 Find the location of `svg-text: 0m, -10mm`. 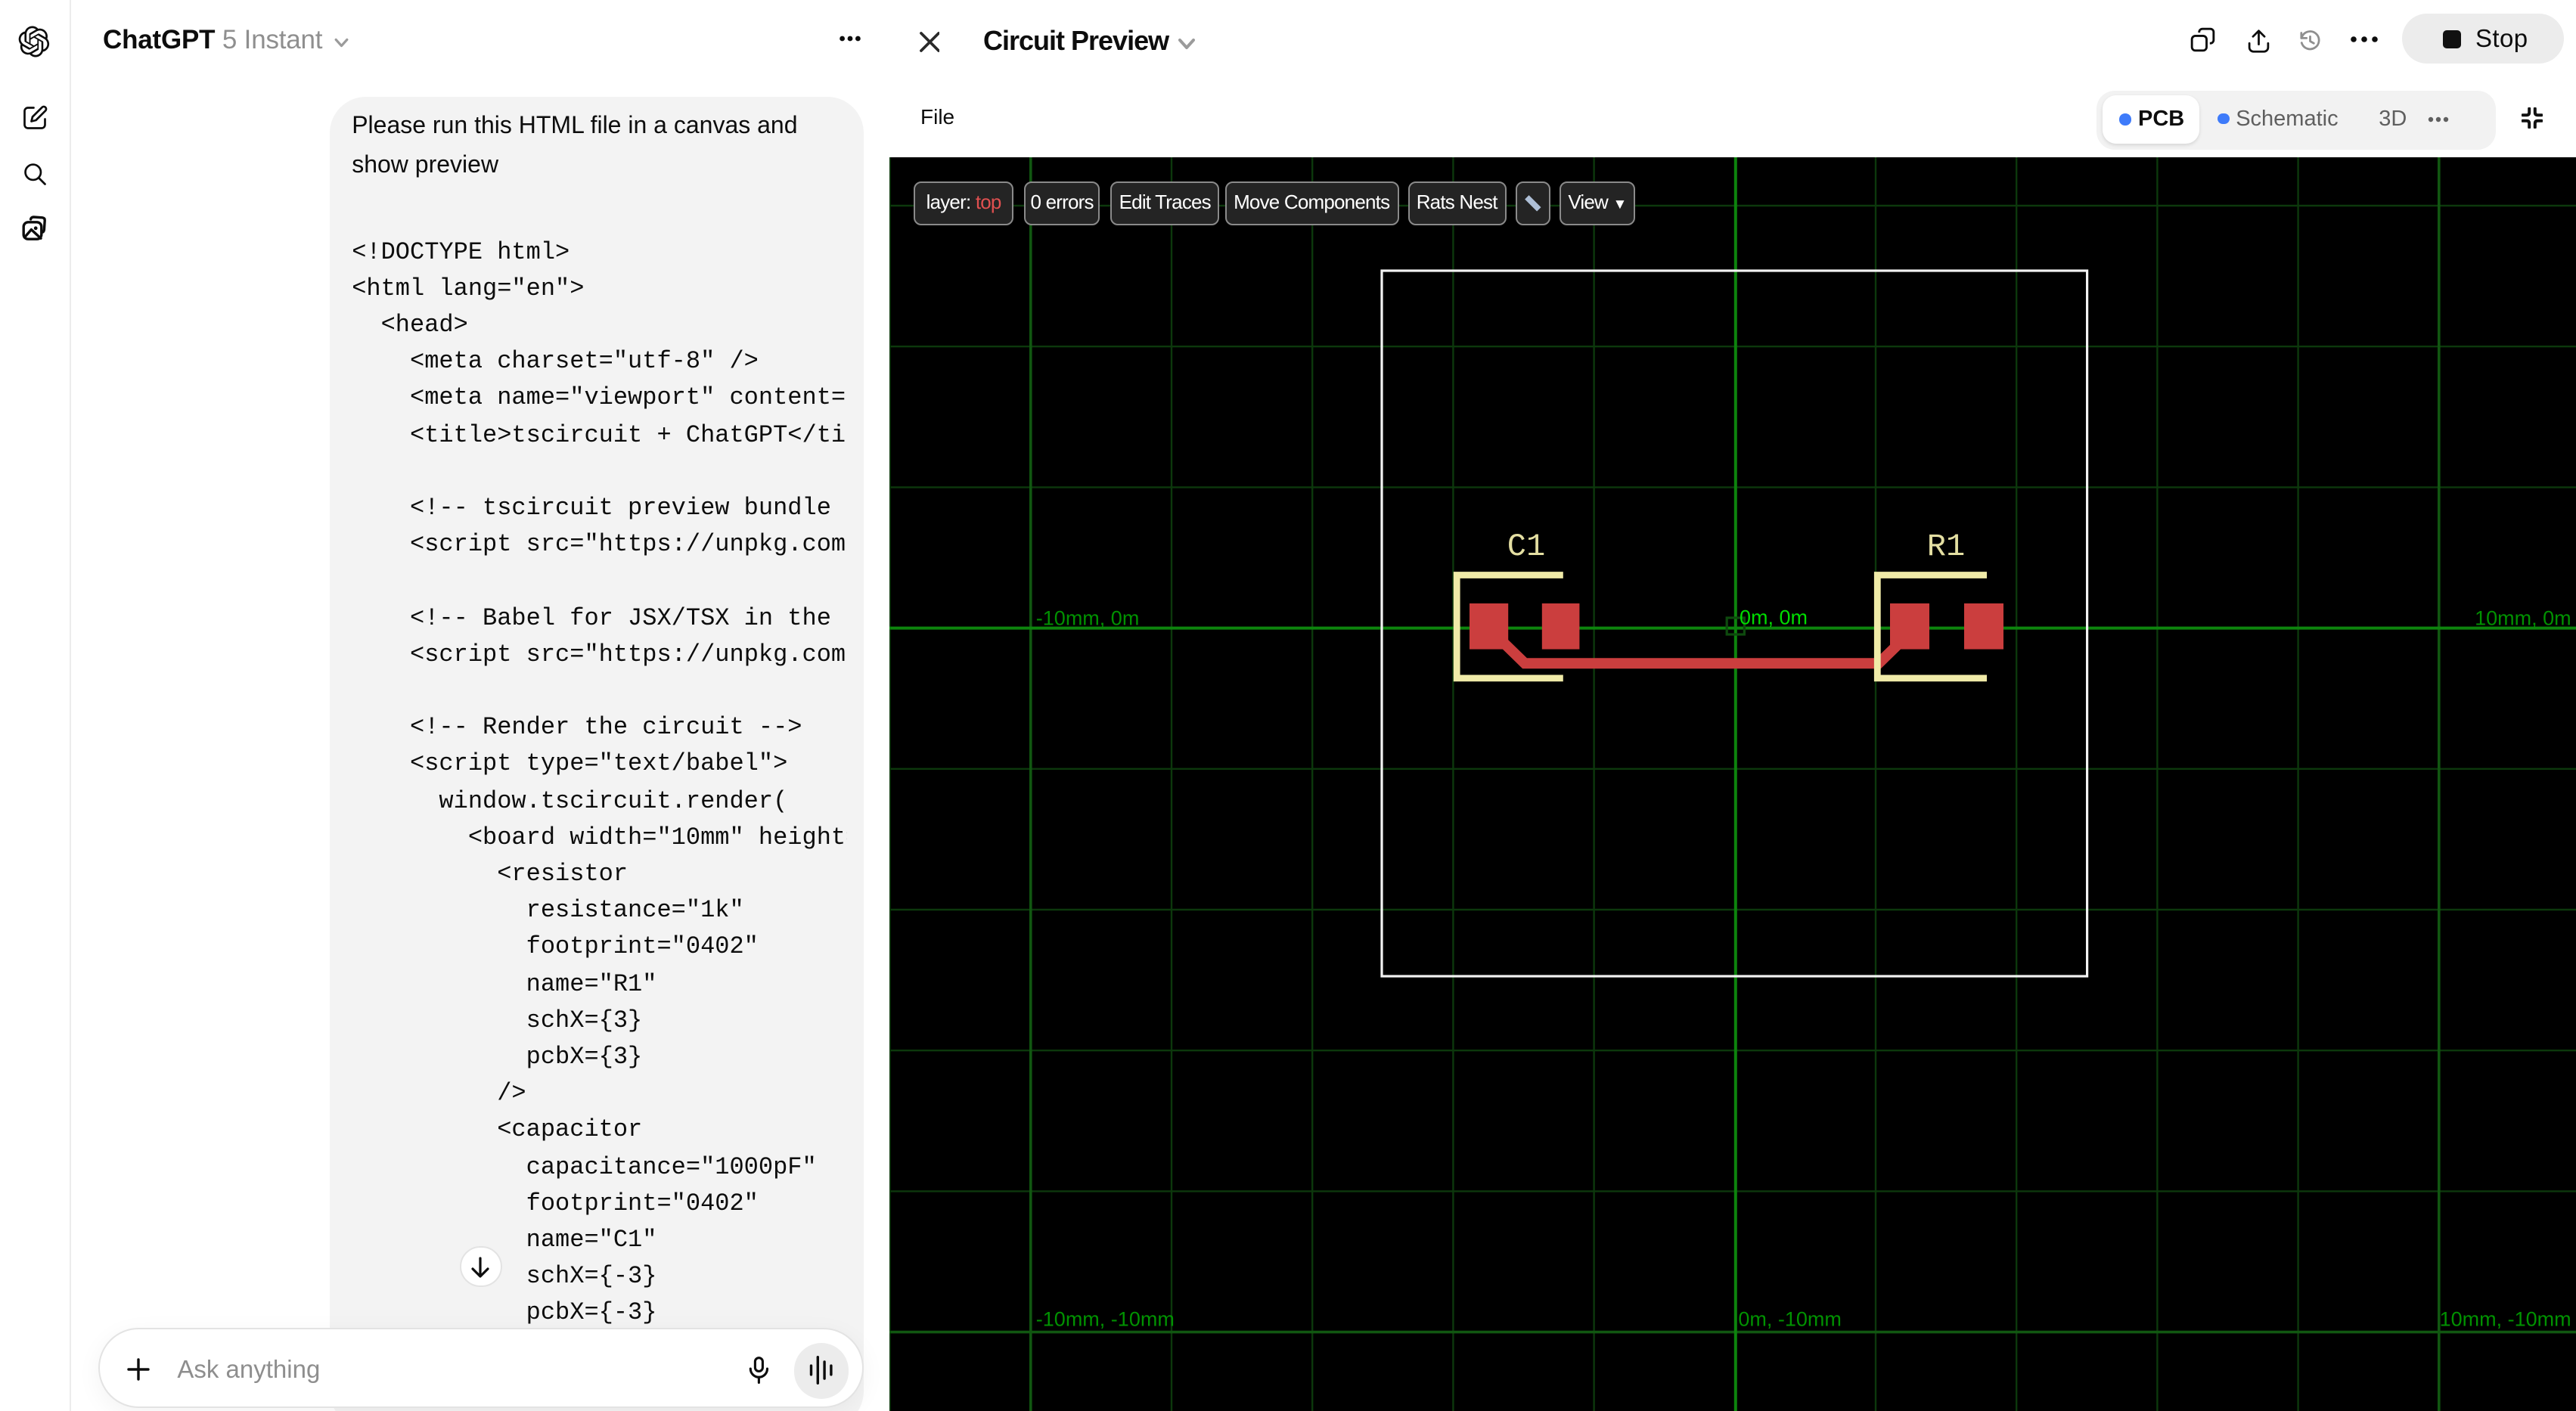

svg-text: 0m, -10mm is located at coordinates (1789, 1319).